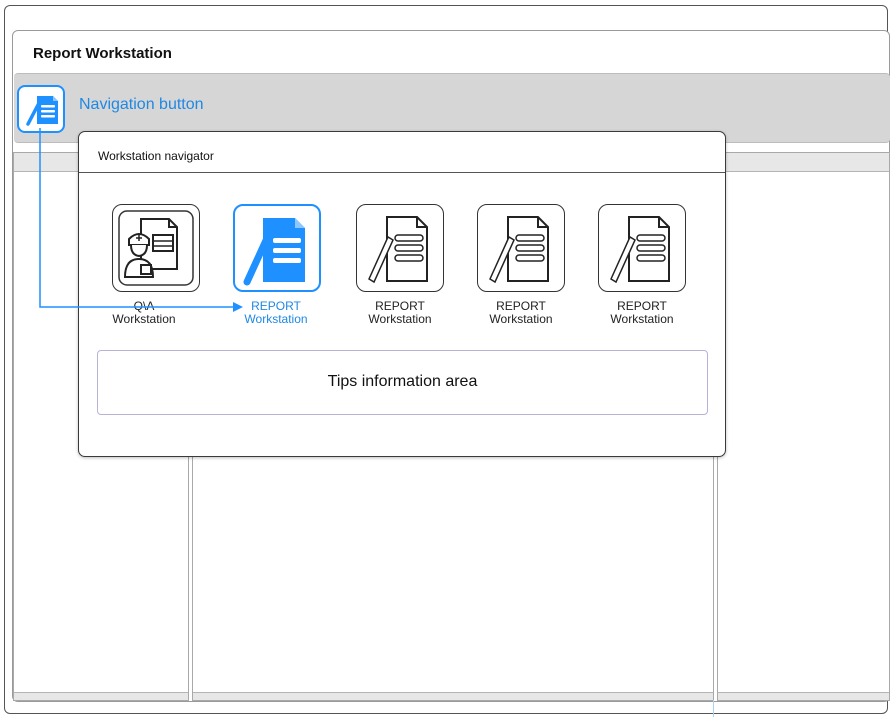 The height and width of the screenshot is (717, 890). I want to click on app-title: Report Workstation, so click(102, 53).